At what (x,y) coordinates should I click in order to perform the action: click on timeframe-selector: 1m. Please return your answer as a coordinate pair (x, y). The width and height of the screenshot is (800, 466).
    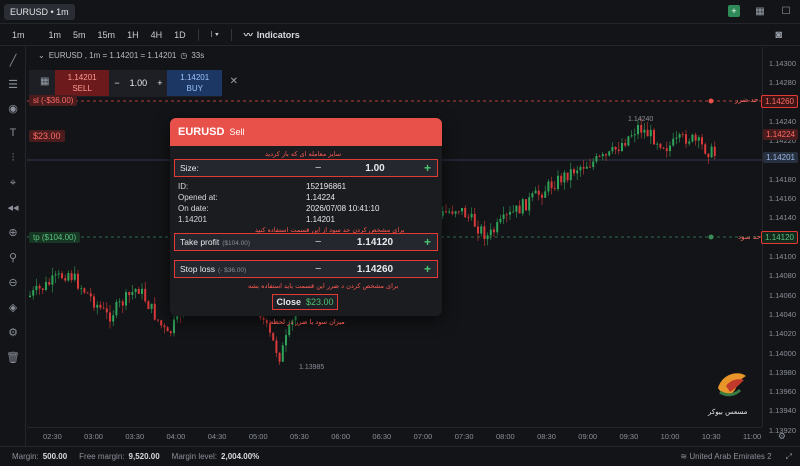
    Looking at the image, I should click on (21, 35).